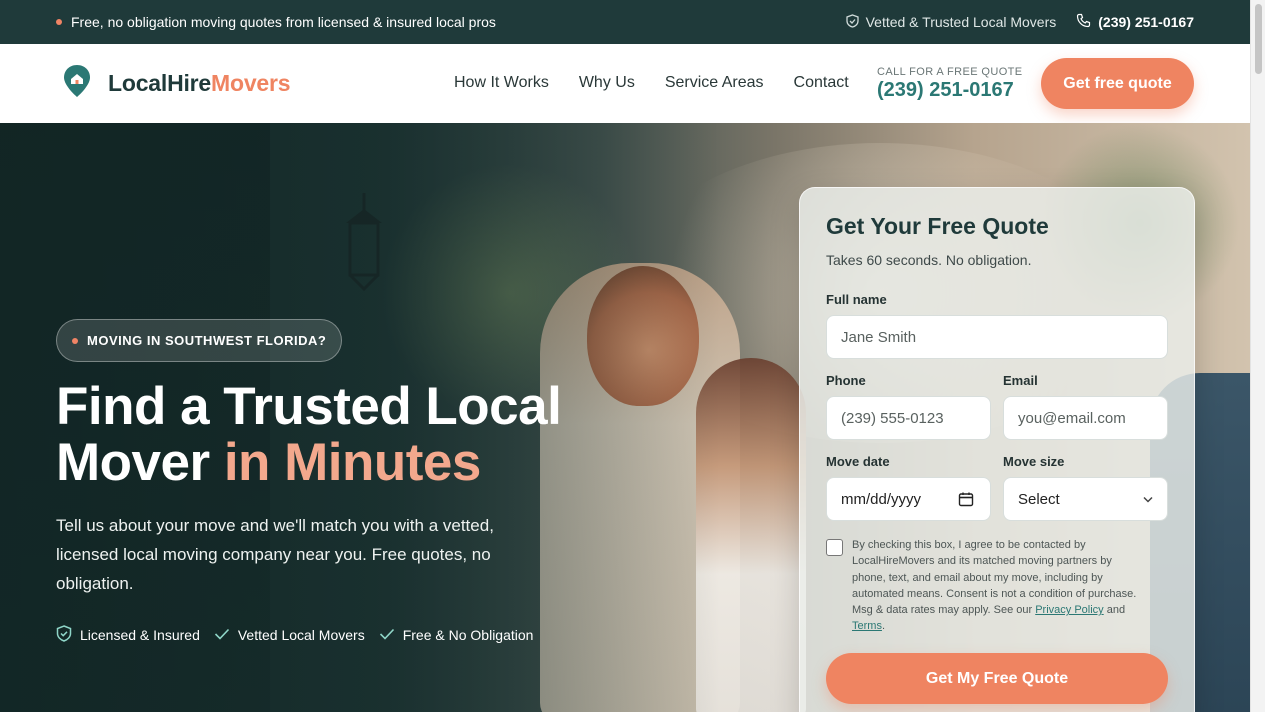  I want to click on get-free-quote-button: Get free quote, so click(1117, 83).